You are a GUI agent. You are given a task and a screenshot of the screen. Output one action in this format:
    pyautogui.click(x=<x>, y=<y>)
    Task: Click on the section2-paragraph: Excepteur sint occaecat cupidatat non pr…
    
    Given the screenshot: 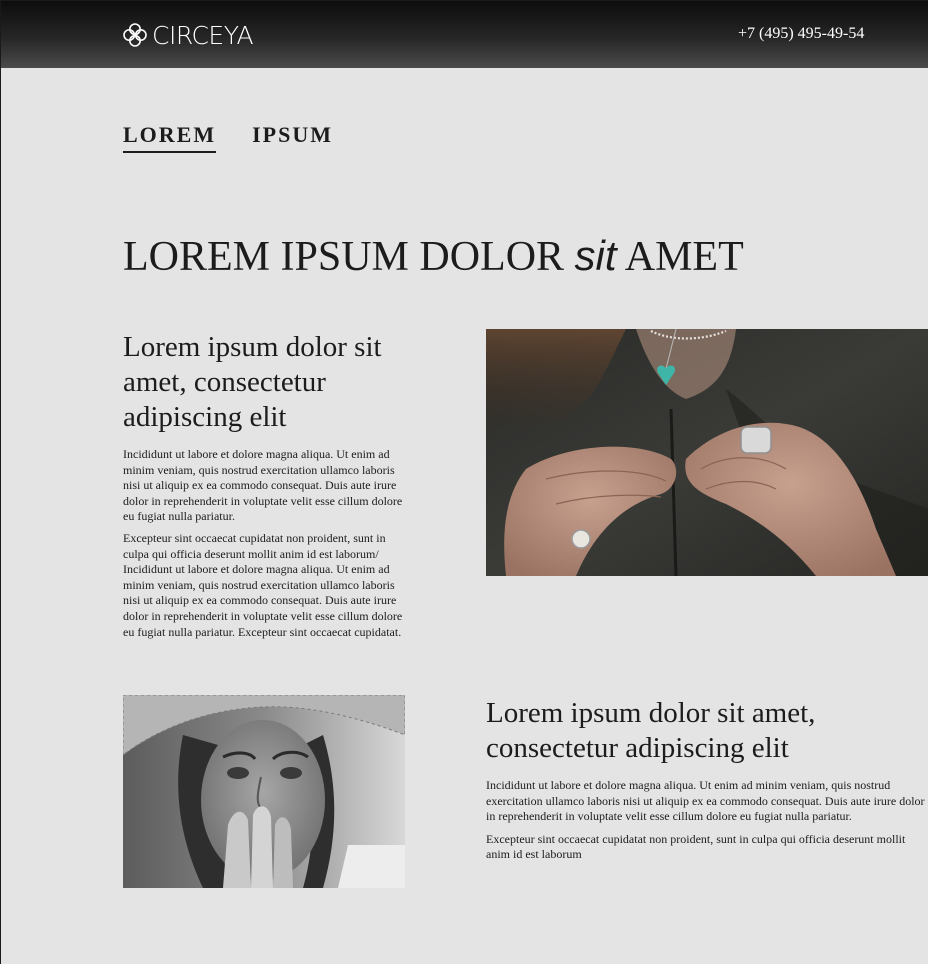 What is the action you would take?
    pyautogui.click(x=696, y=846)
    